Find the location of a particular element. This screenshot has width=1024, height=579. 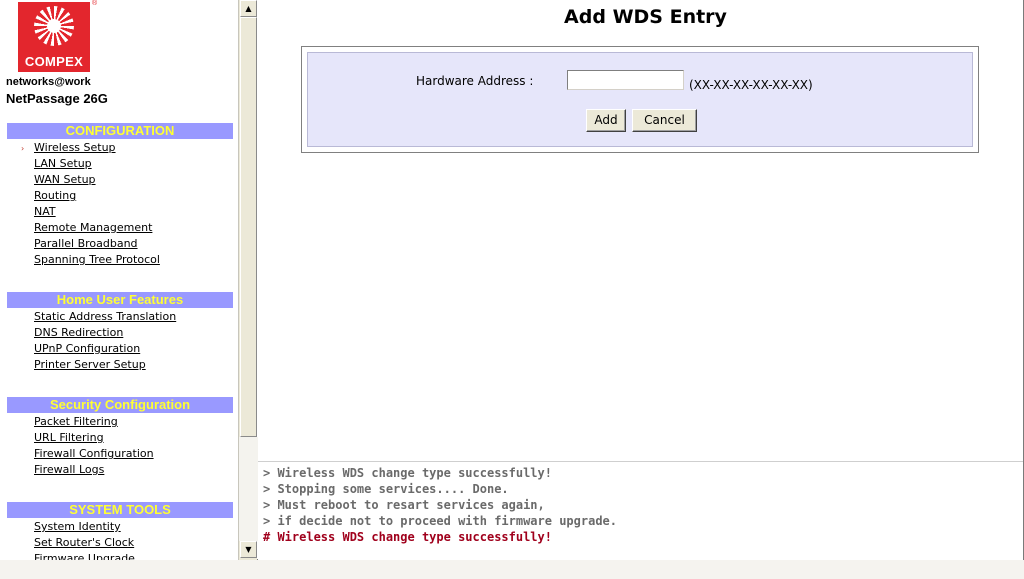

nav-link-upnp-configuration: UPnP Configuration is located at coordinates (105, 349).